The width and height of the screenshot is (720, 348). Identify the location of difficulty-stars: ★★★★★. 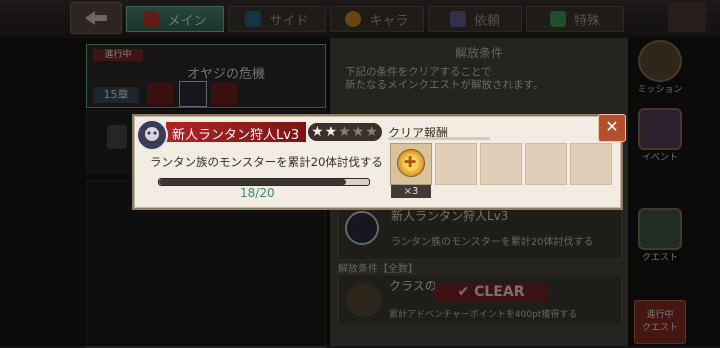
(345, 132).